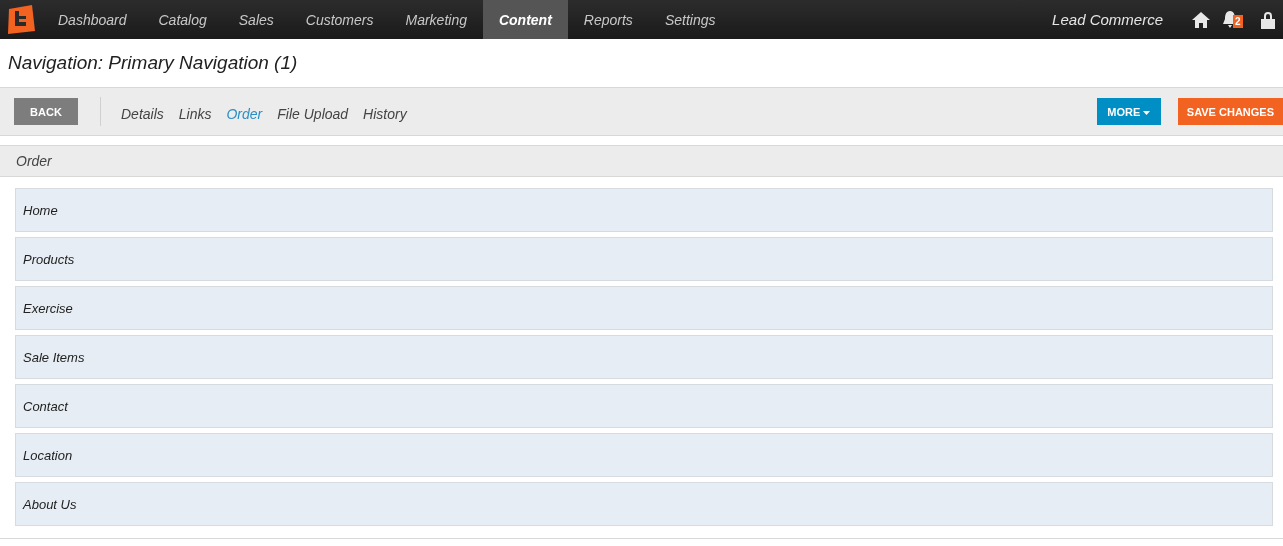 This screenshot has width=1283, height=546. I want to click on nav-item: Content, so click(525, 19).